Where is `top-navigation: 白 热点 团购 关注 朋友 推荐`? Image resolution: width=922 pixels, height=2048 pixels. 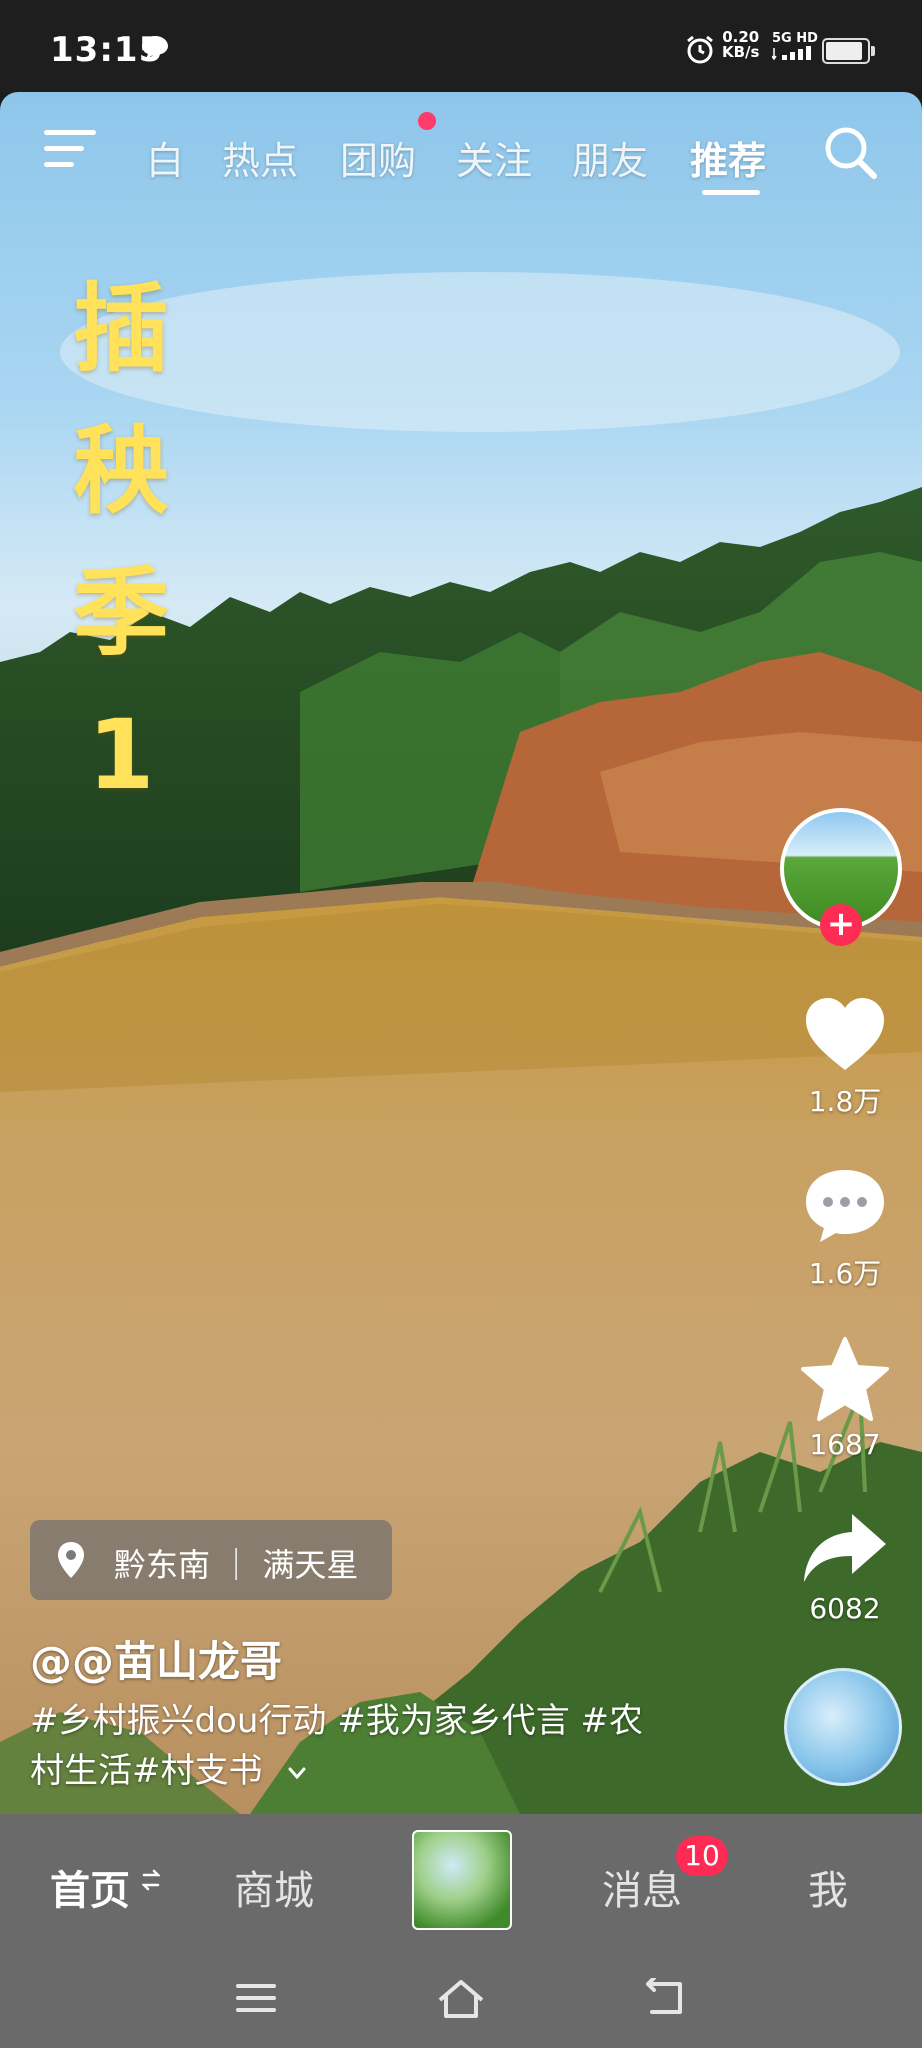 top-navigation: 白 热点 团购 关注 朋友 推荐 is located at coordinates (461, 147).